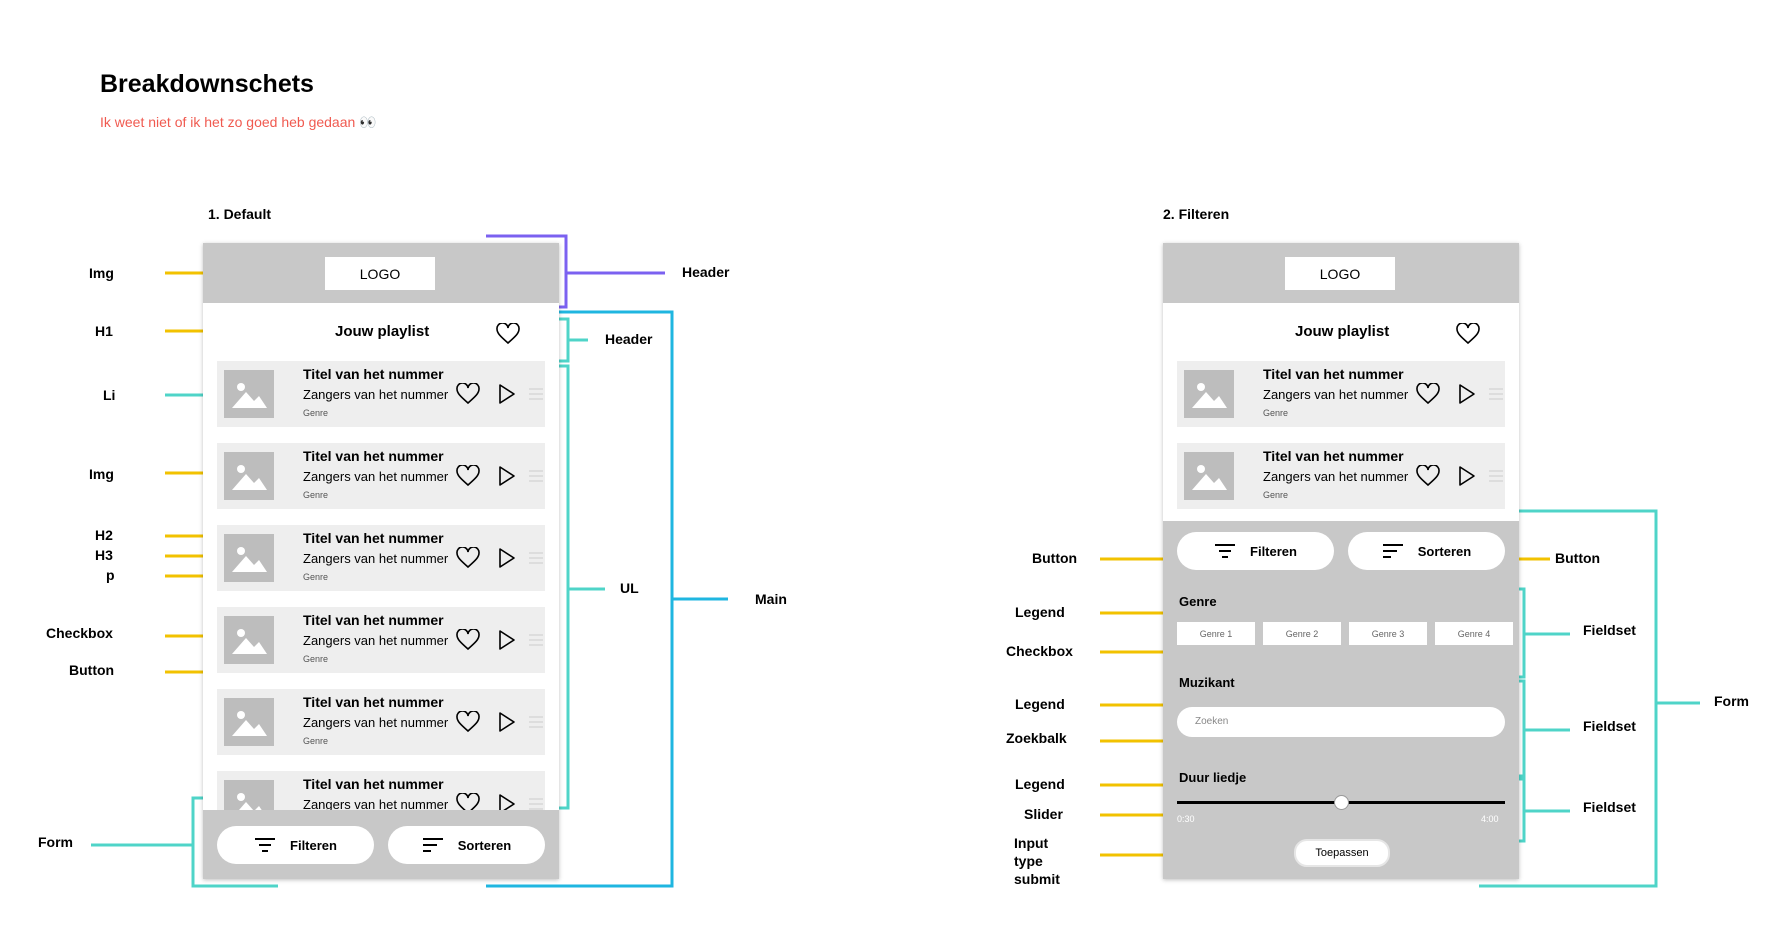 This screenshot has width=1784, height=950. What do you see at coordinates (240, 214) in the screenshot?
I see `section-title-default: 1. Default` at bounding box center [240, 214].